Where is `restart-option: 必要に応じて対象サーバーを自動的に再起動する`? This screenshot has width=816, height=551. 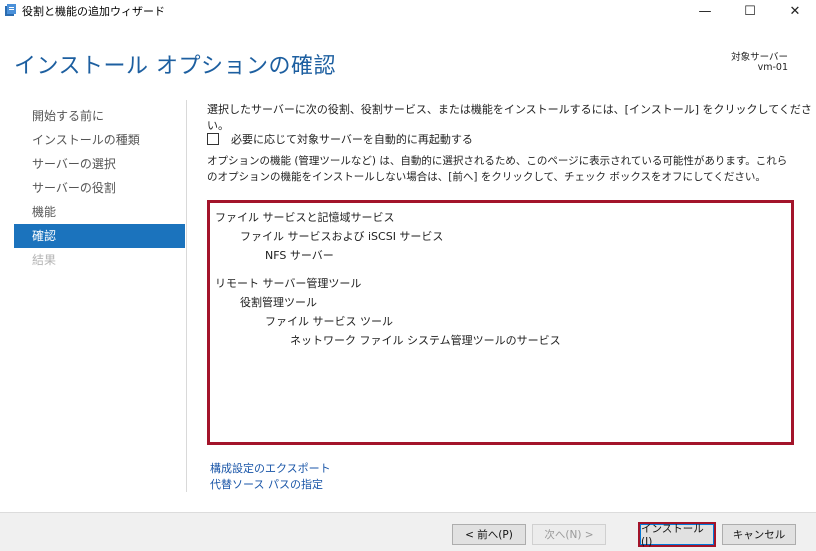 restart-option: 必要に応じて対象サーバーを自動的に再起動する is located at coordinates (340, 139).